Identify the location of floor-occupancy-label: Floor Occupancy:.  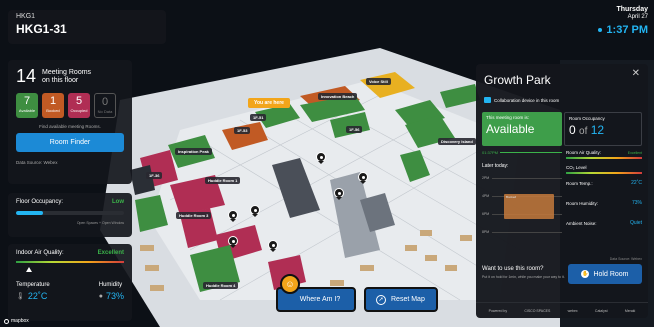
(40, 202).